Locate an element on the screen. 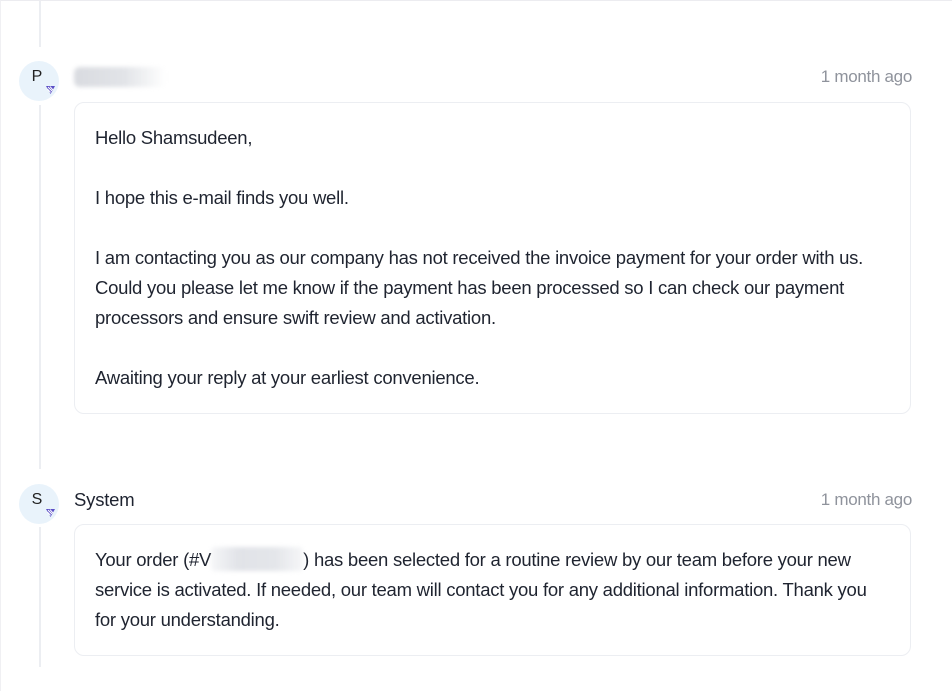  message-paragraph: I hope this e-mail finds you well. is located at coordinates (222, 197).